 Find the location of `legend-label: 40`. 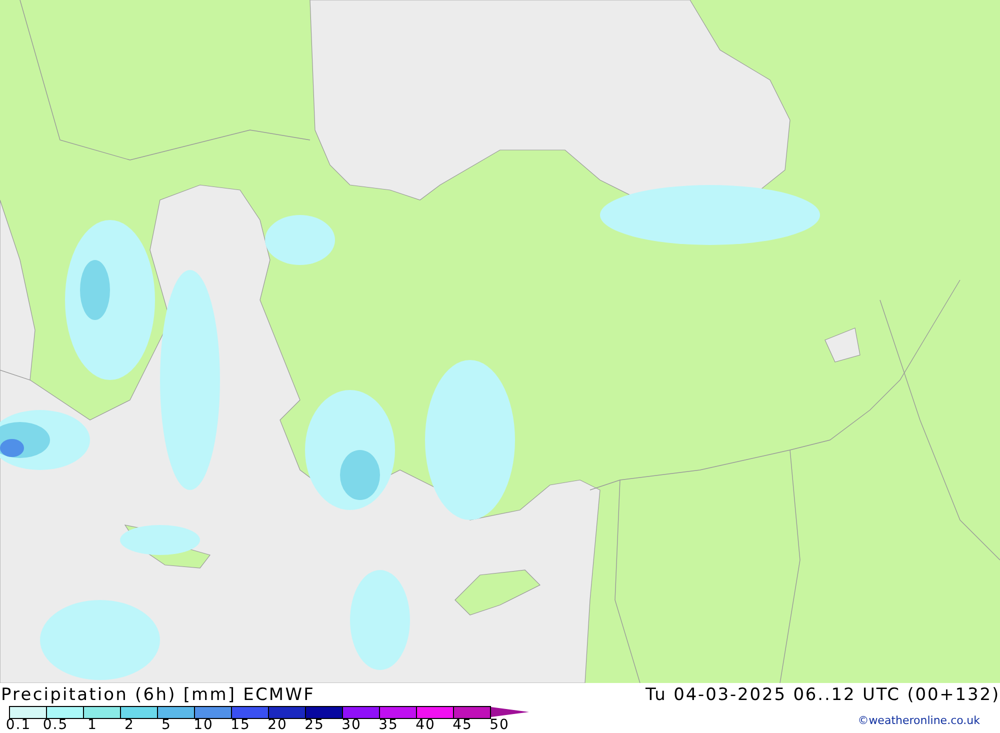

legend-label: 40 is located at coordinates (425, 725).